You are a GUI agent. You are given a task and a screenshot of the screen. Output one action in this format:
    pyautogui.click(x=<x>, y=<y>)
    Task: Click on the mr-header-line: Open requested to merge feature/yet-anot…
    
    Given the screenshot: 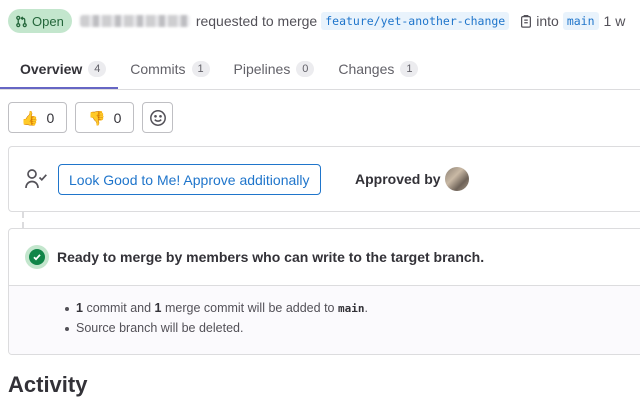 What is the action you would take?
    pyautogui.click(x=316, y=21)
    